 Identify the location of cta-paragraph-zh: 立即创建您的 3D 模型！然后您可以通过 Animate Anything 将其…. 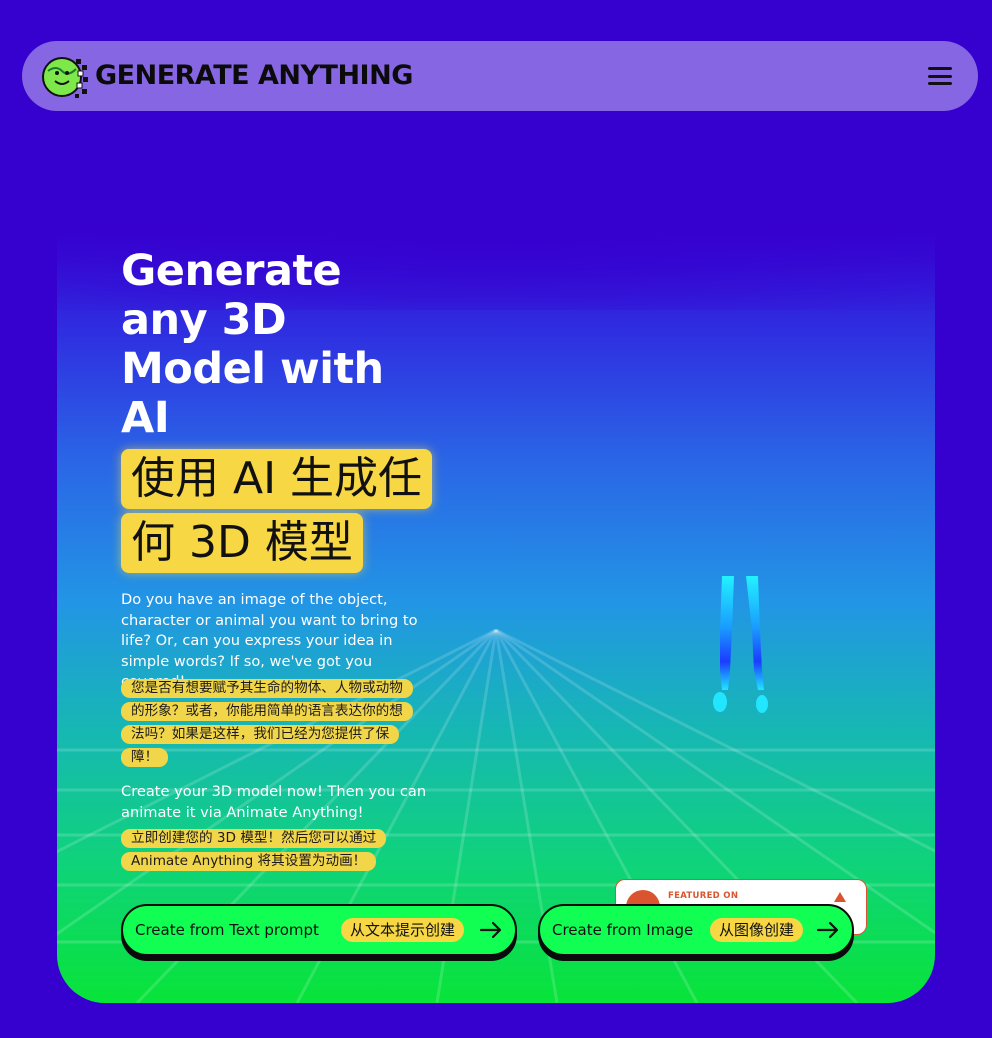
(281, 850).